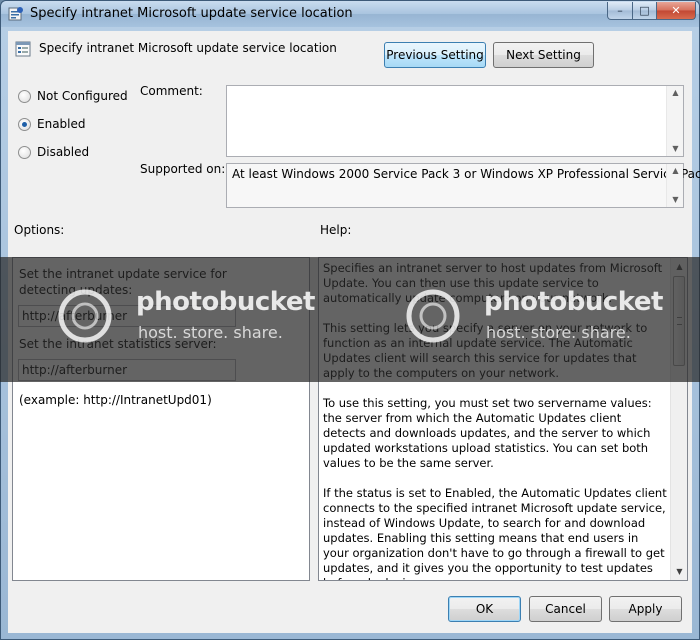 The image size is (700, 640). I want to click on minimize-button: –, so click(620, 11).